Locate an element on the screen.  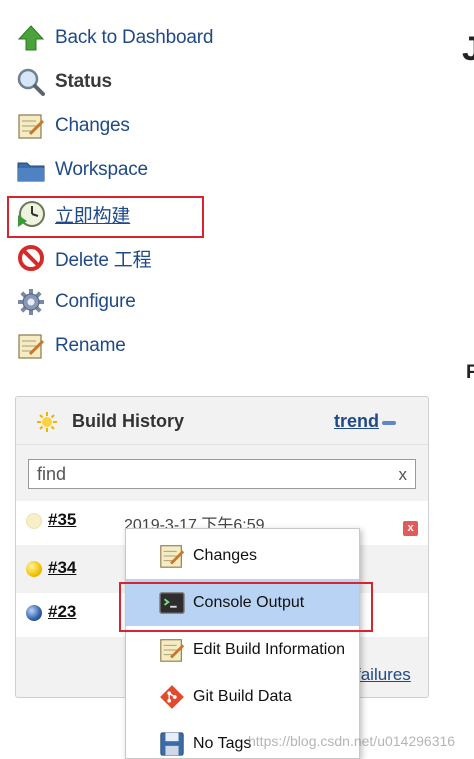
task-rename: Rename is located at coordinates (71, 346).